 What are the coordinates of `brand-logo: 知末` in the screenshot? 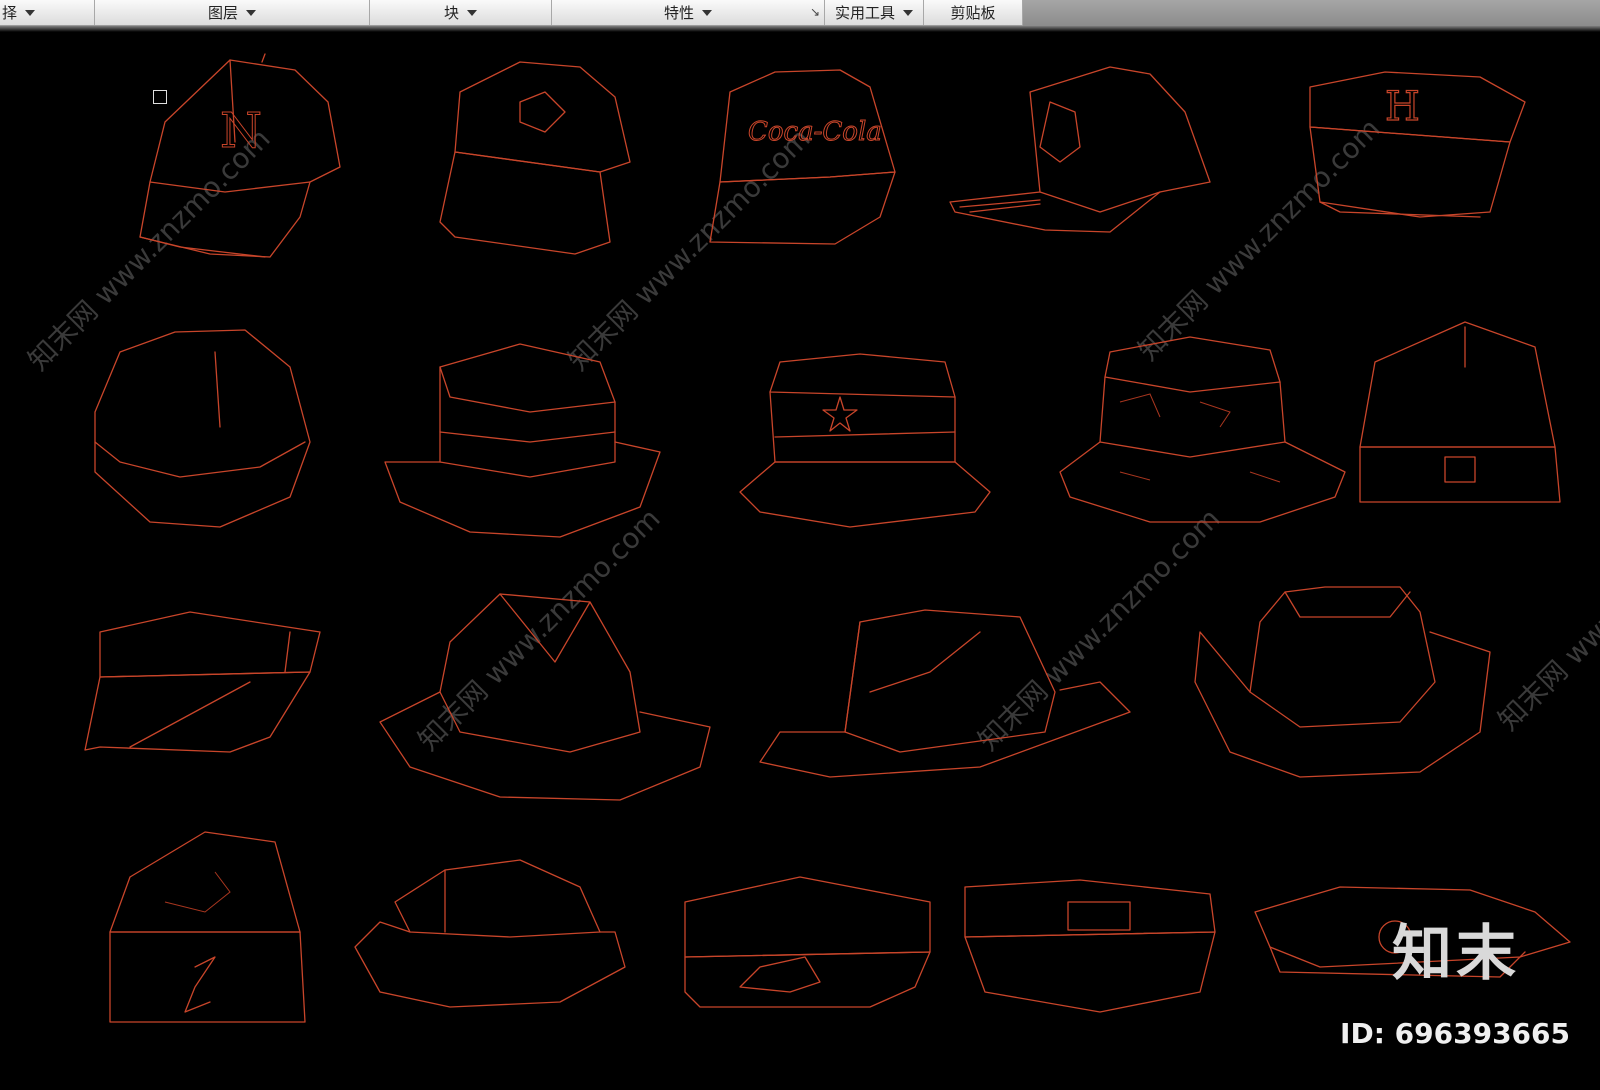 It's located at (1456, 954).